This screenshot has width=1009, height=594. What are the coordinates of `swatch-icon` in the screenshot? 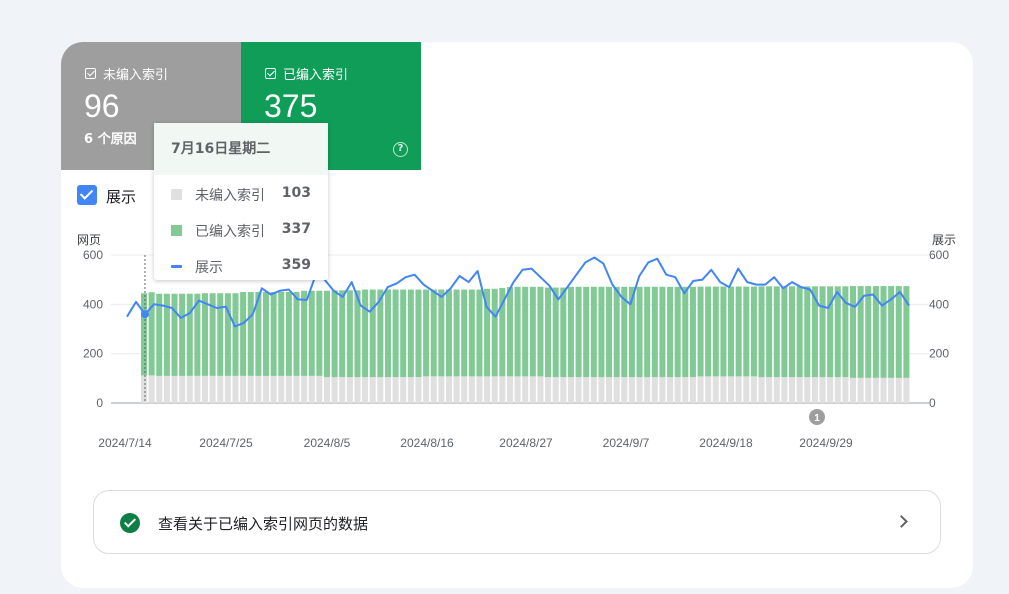 It's located at (176, 194).